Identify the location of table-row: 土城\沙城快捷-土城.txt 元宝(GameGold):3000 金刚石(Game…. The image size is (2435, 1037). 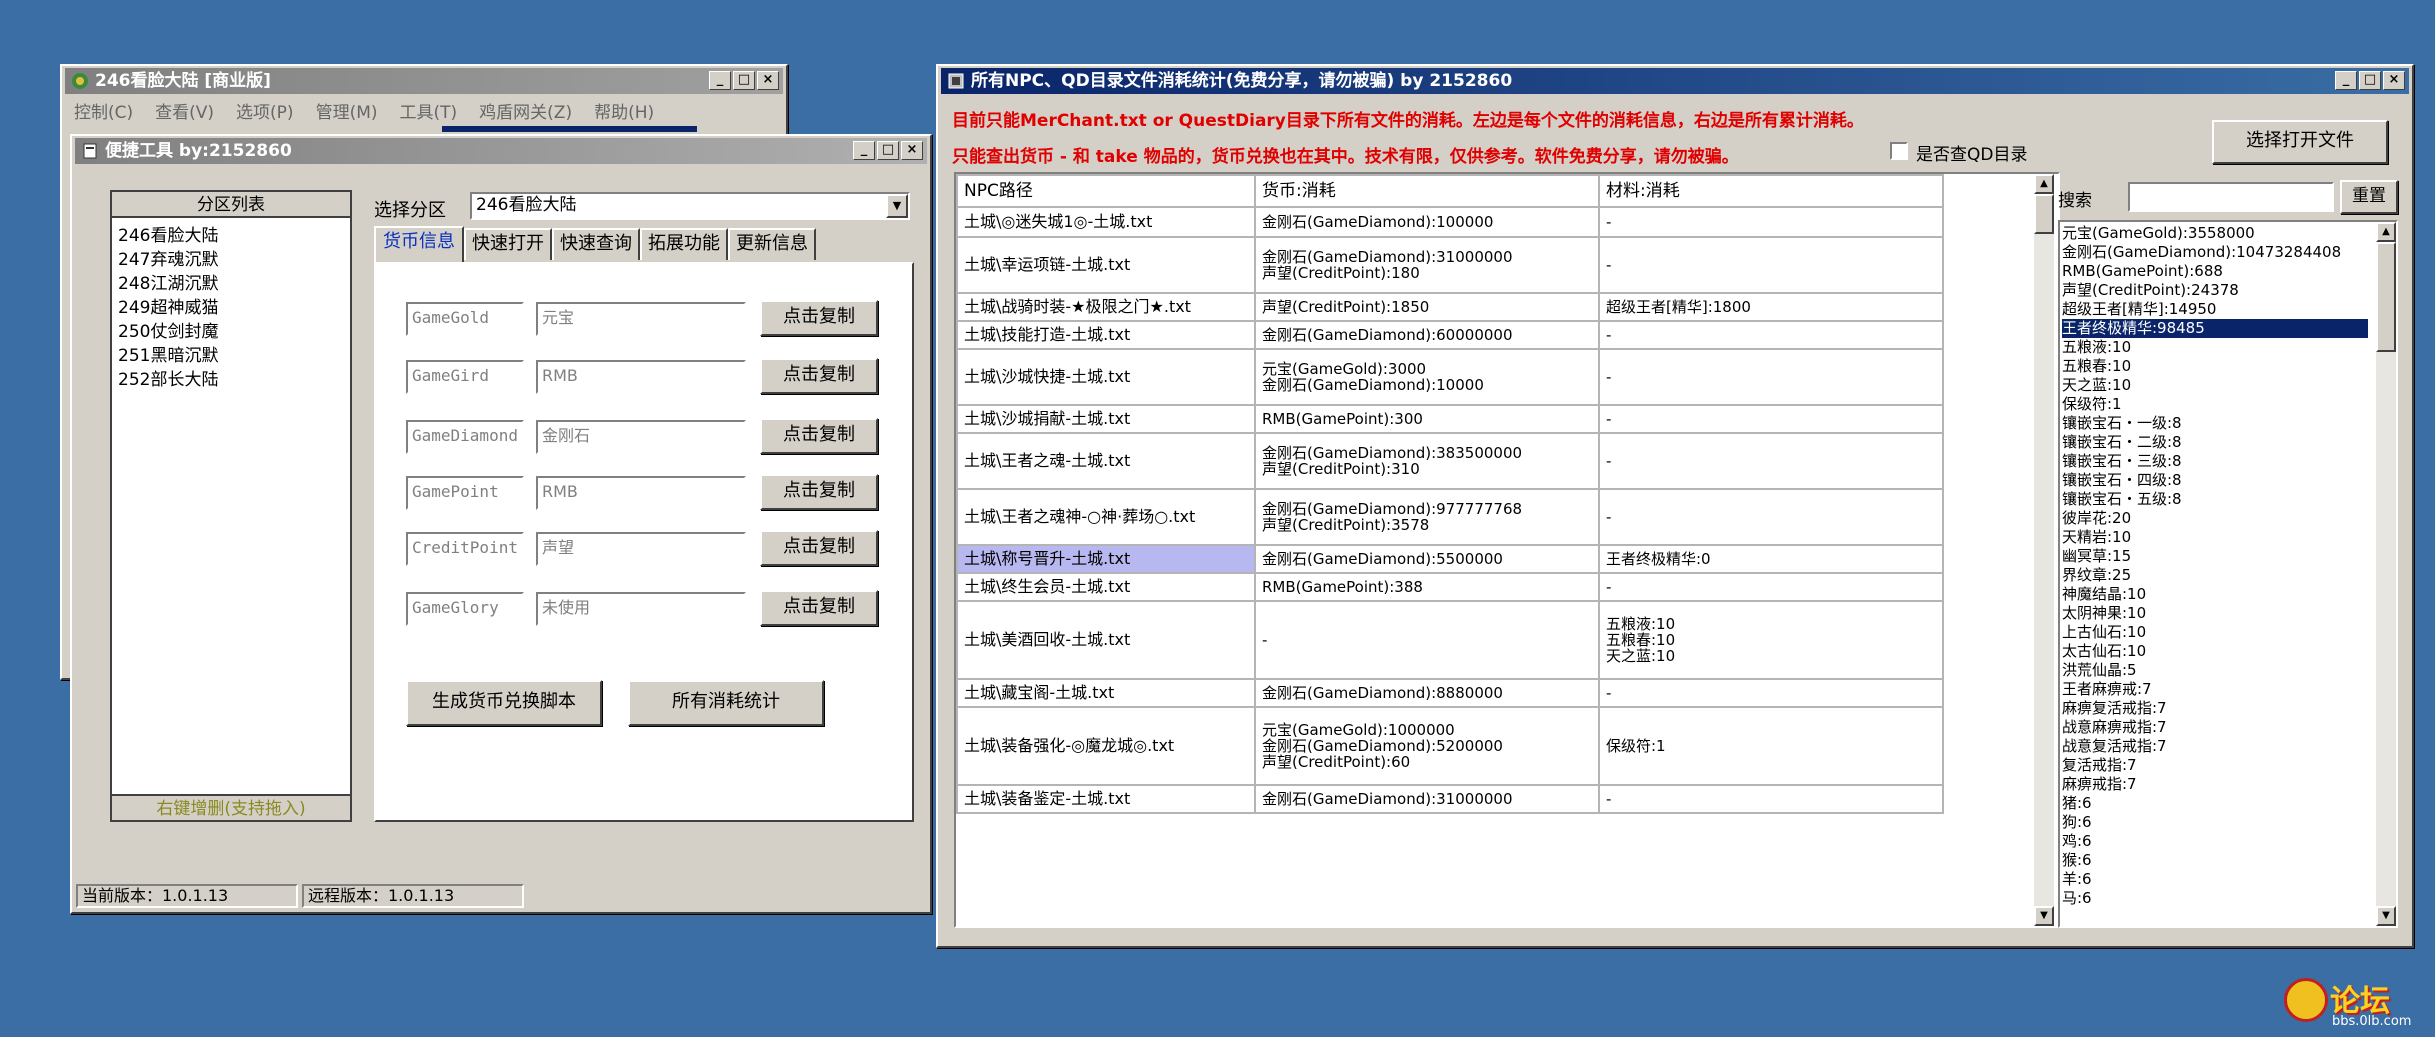
(1489, 377).